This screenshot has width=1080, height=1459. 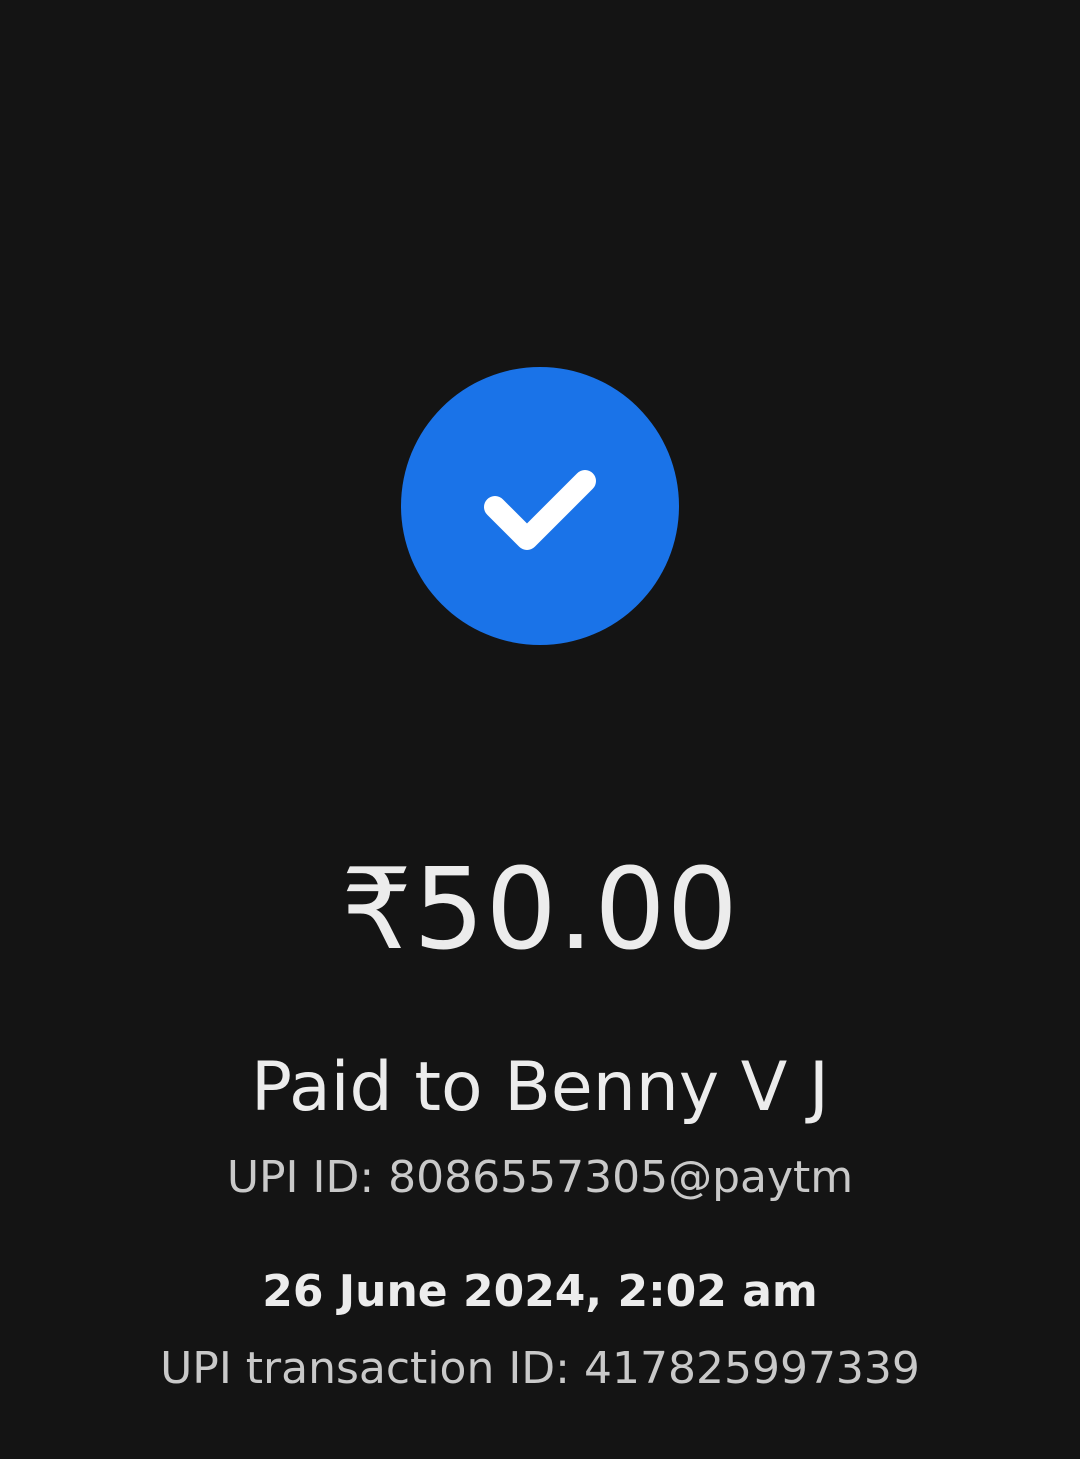 I want to click on payee-upi-id: UPI ID: 8086557305@paytm, so click(x=540, y=1177).